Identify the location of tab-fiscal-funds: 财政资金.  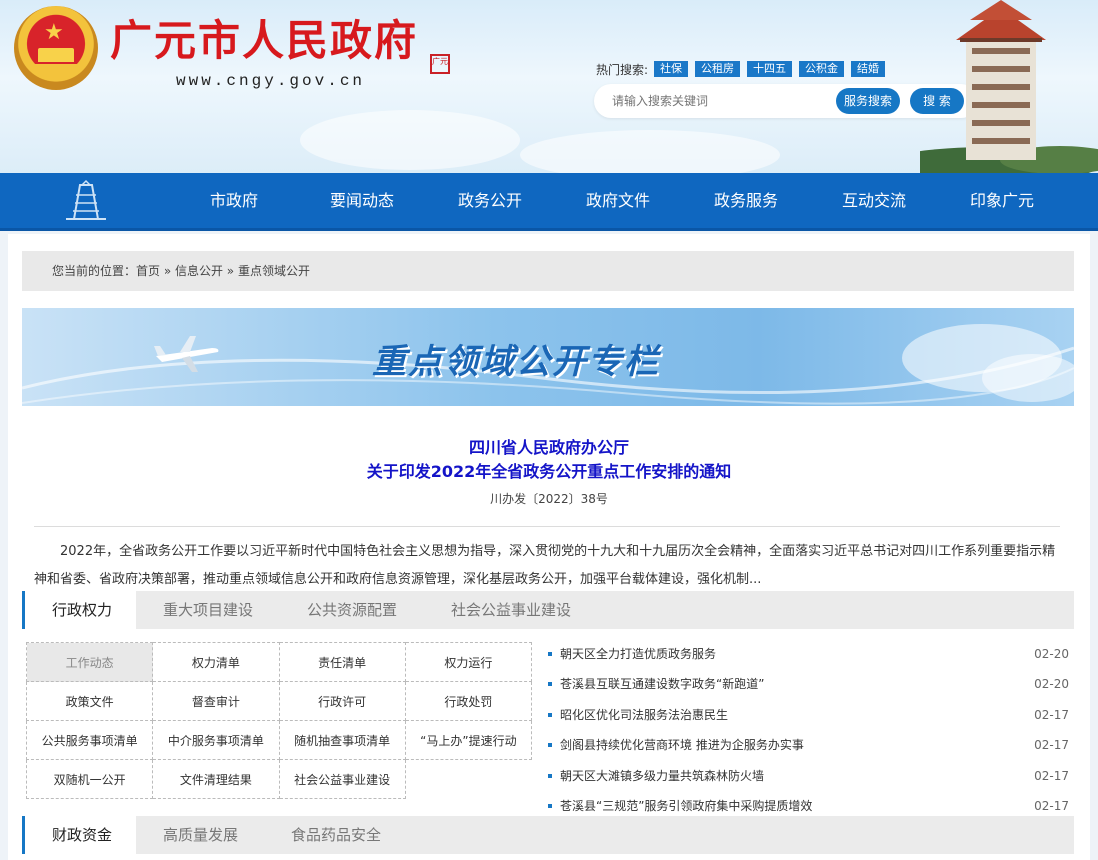
(79, 835).